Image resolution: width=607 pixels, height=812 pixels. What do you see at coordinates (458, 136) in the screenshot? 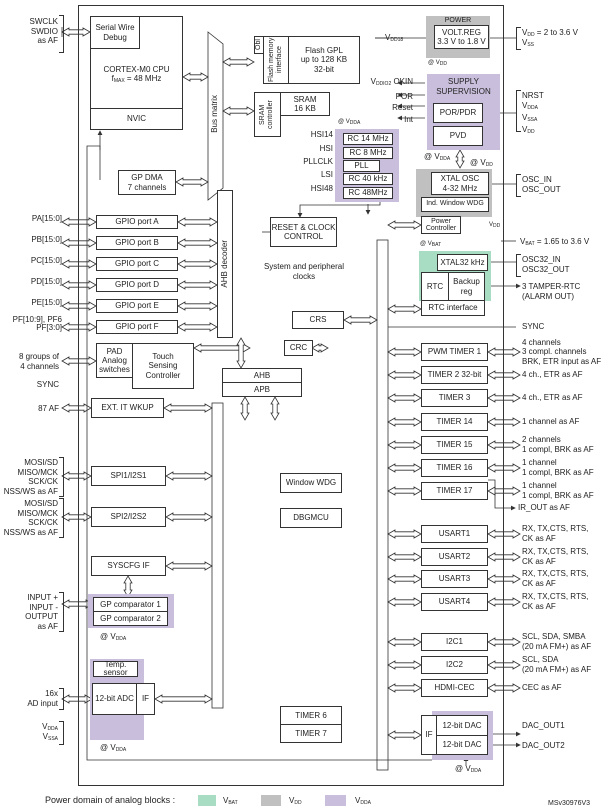
I see `pvd-block: PVD` at bounding box center [458, 136].